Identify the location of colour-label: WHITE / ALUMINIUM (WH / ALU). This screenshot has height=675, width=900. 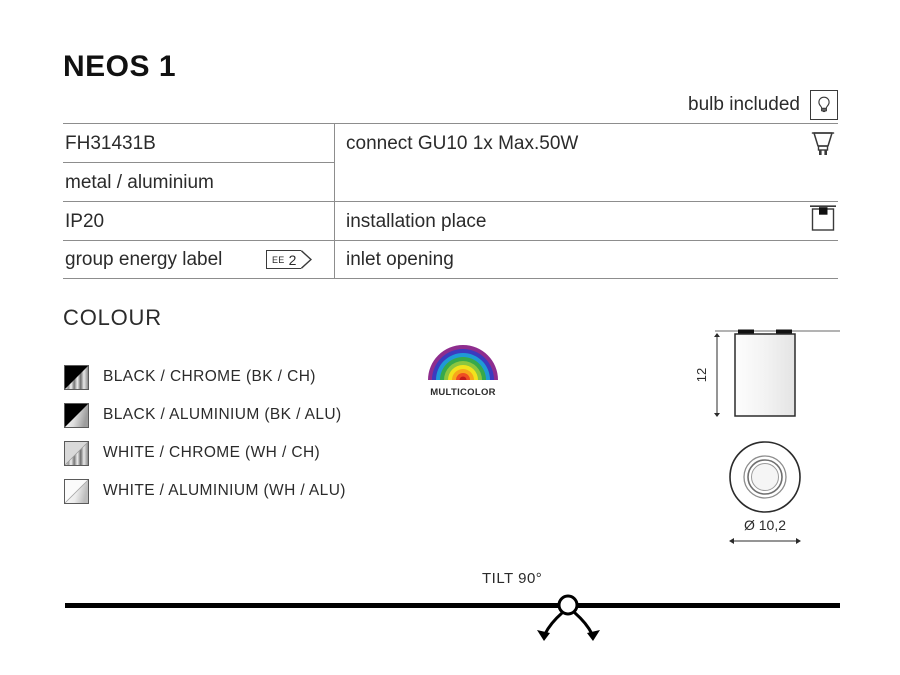
(224, 490).